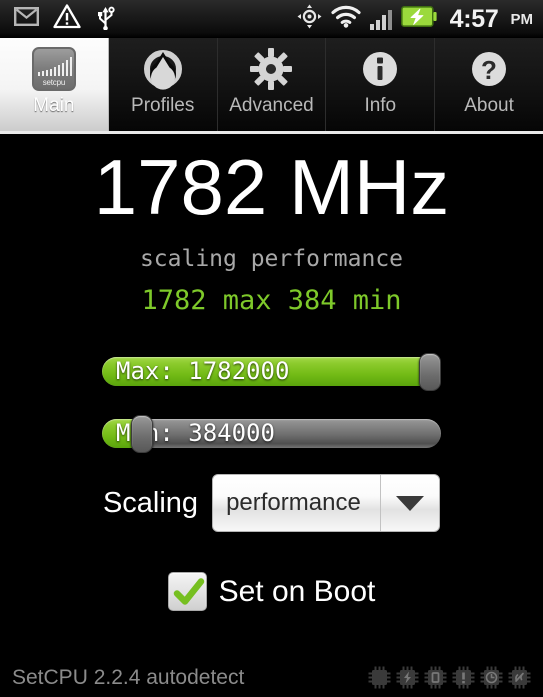 This screenshot has width=543, height=697. I want to click on chip-bolt-icon, so click(407, 677).